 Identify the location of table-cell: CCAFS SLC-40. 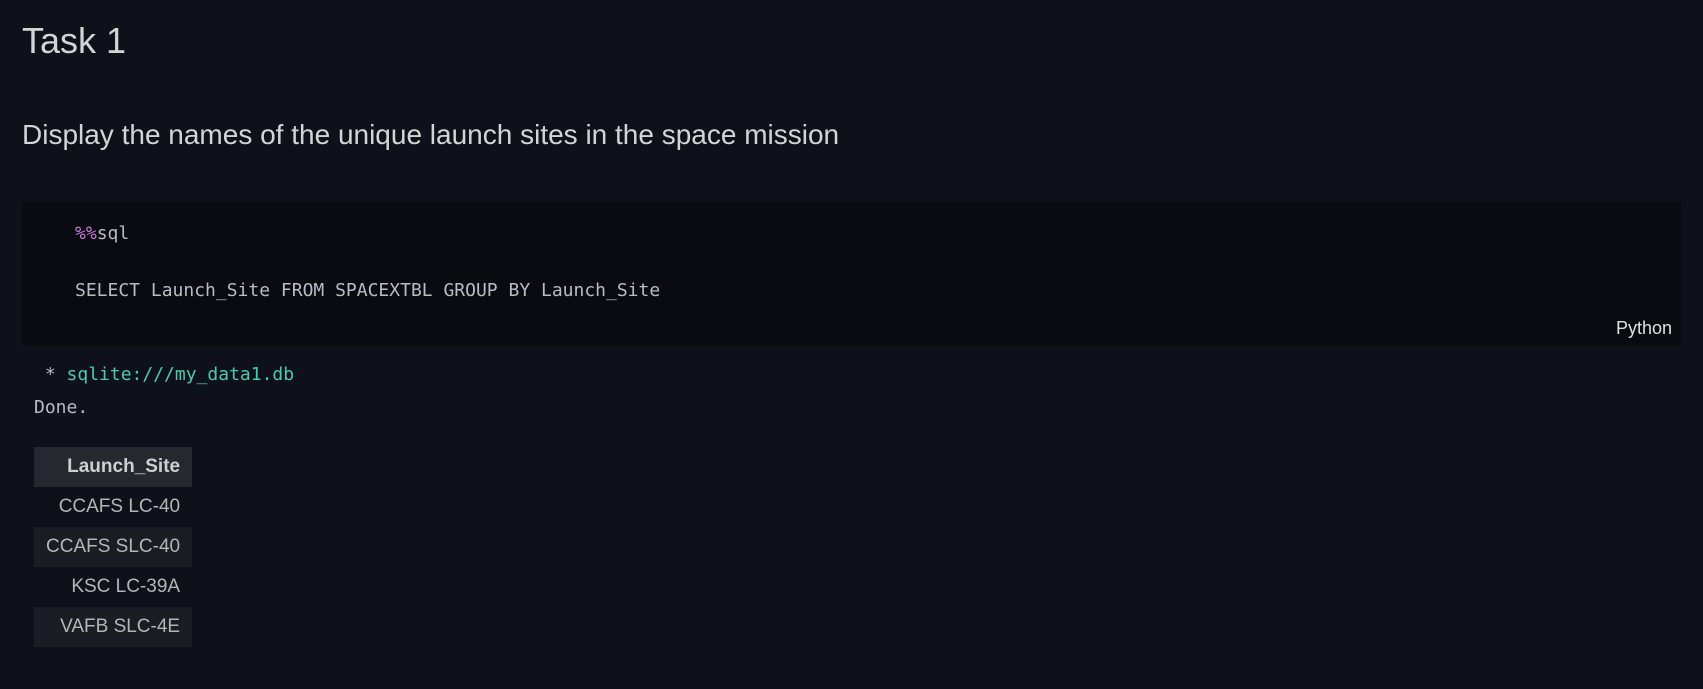
(113, 547).